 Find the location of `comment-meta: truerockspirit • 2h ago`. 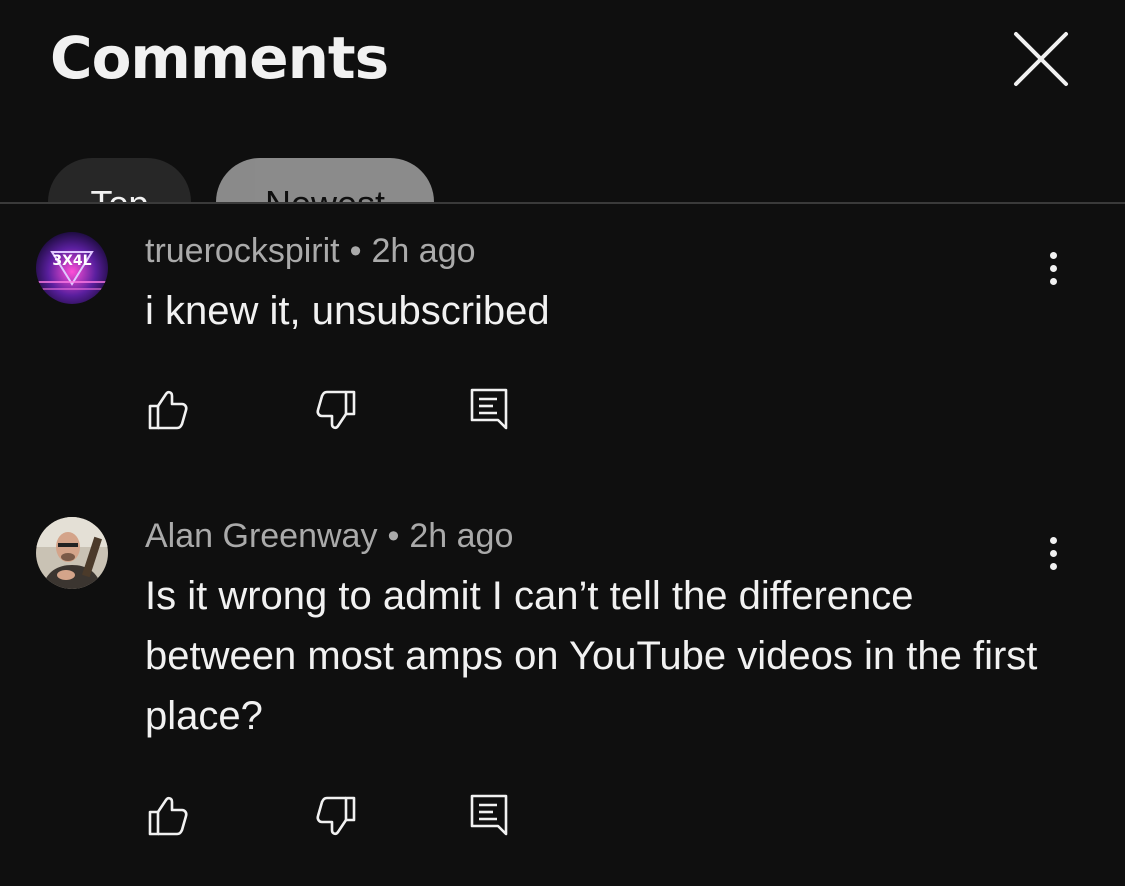

comment-meta: truerockspirit • 2h ago is located at coordinates (310, 251).